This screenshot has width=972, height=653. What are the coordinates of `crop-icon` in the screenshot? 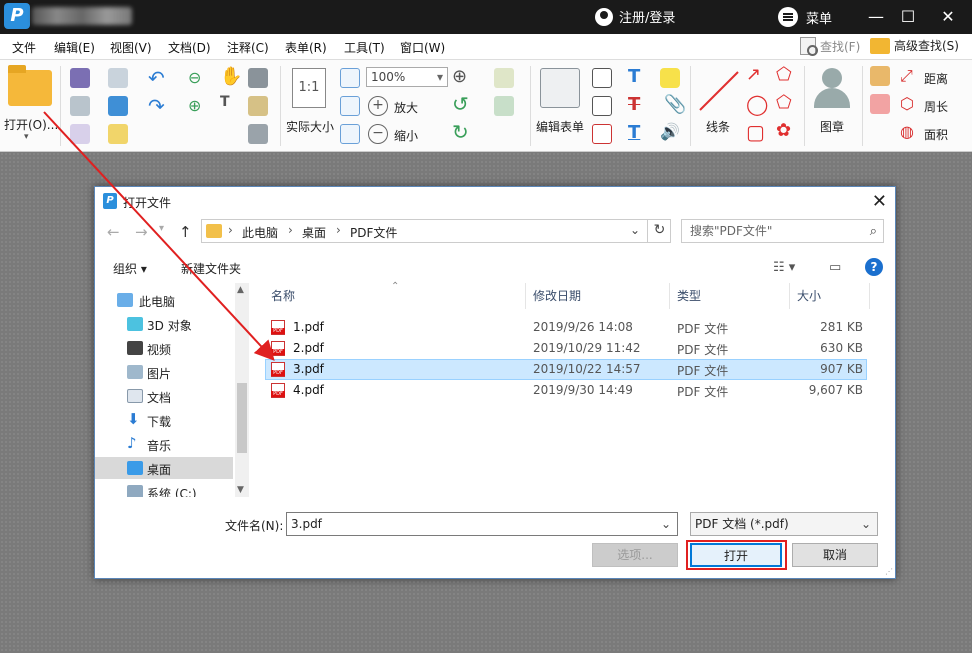 It's located at (504, 78).